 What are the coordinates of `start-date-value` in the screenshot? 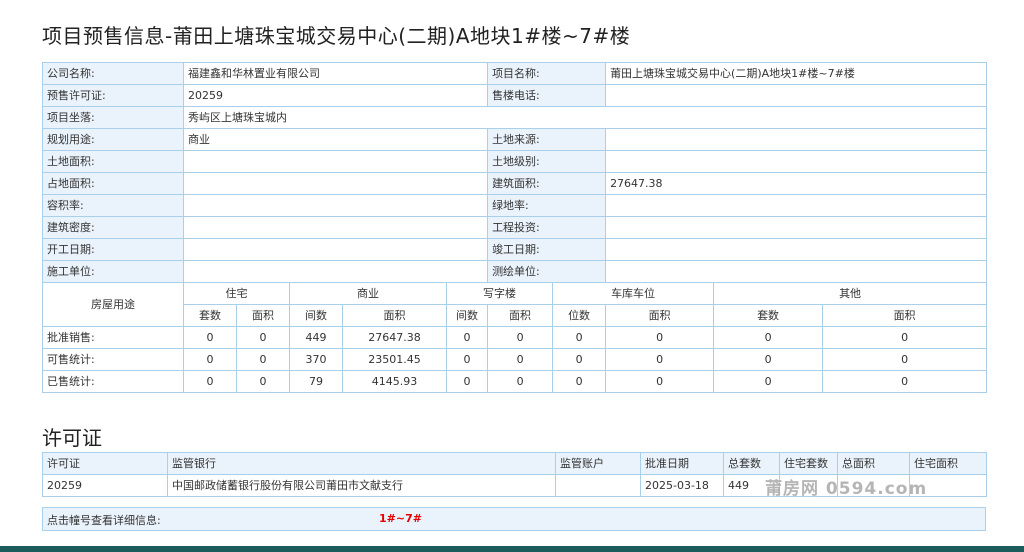 It's located at (335, 249).